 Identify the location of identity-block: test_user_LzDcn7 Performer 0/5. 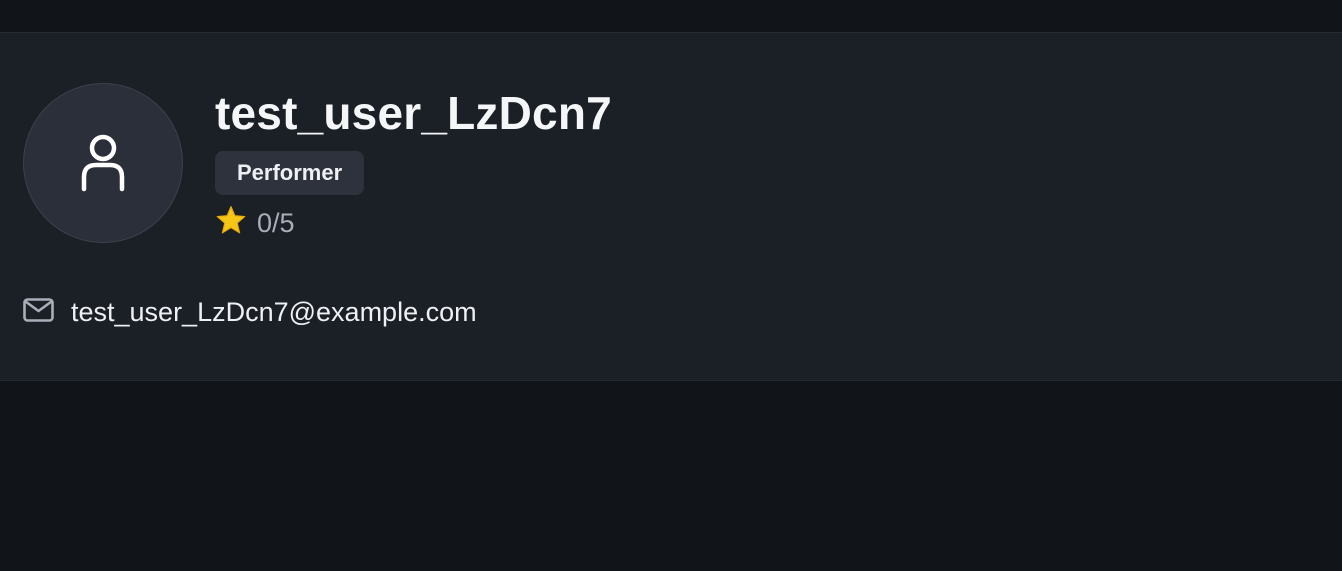
(413, 162).